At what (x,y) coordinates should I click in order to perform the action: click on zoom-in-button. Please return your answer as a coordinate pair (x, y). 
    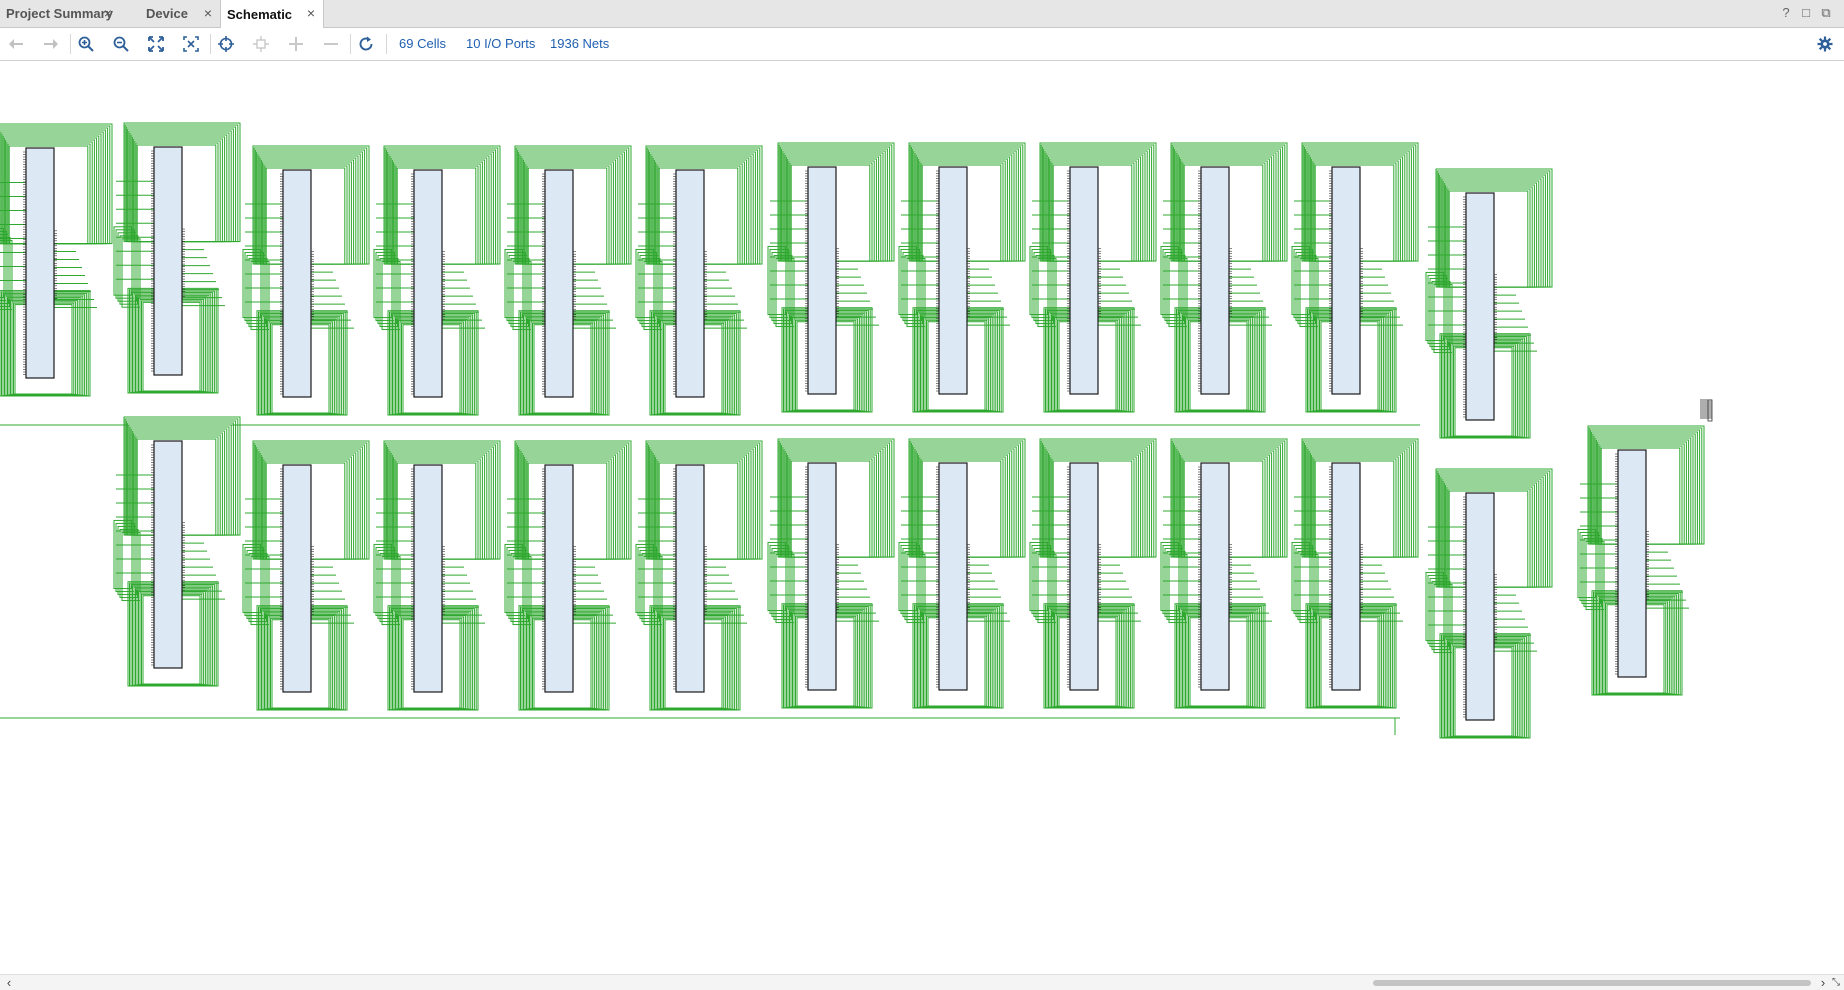
    Looking at the image, I should click on (86, 44).